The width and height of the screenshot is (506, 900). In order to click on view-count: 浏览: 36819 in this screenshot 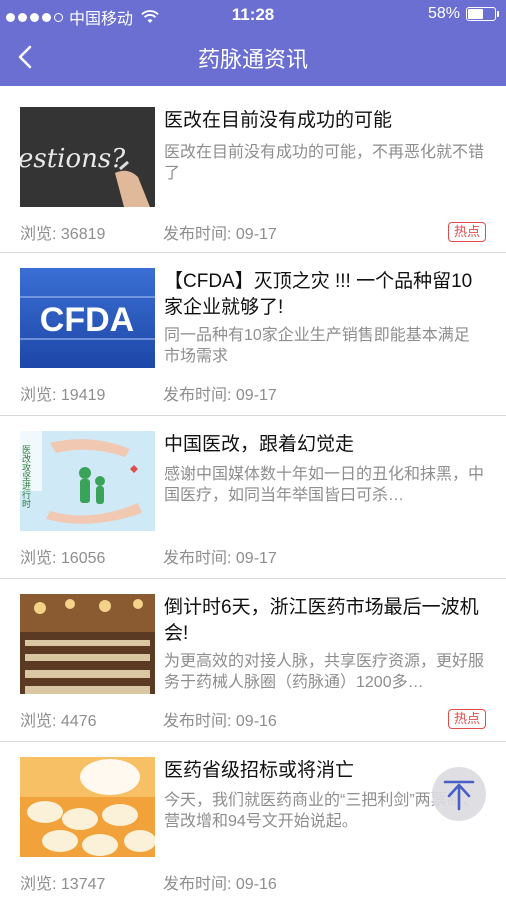, I will do `click(63, 234)`.